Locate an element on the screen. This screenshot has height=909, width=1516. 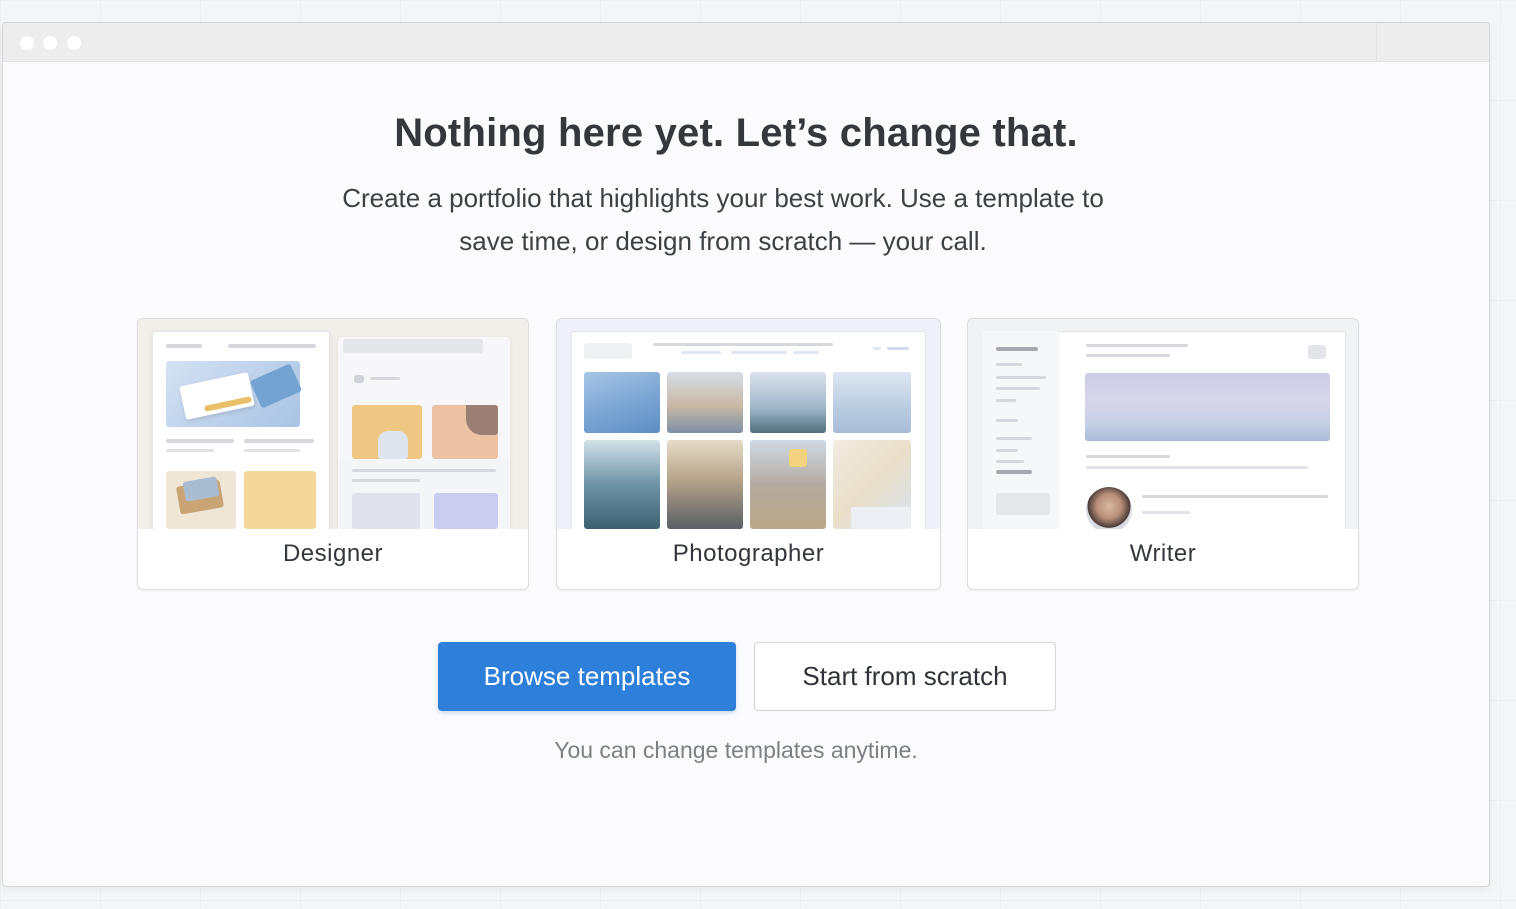
titlebar-divider is located at coordinates (1376, 42).